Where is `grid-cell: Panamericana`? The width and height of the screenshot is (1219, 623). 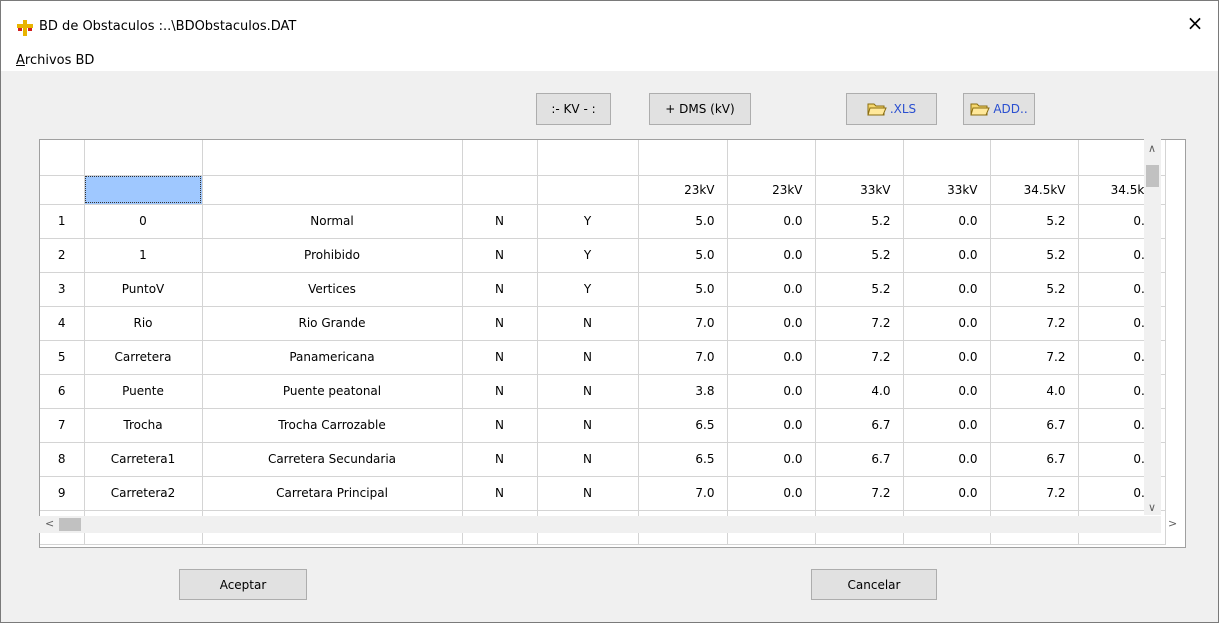 grid-cell: Panamericana is located at coordinates (332, 357).